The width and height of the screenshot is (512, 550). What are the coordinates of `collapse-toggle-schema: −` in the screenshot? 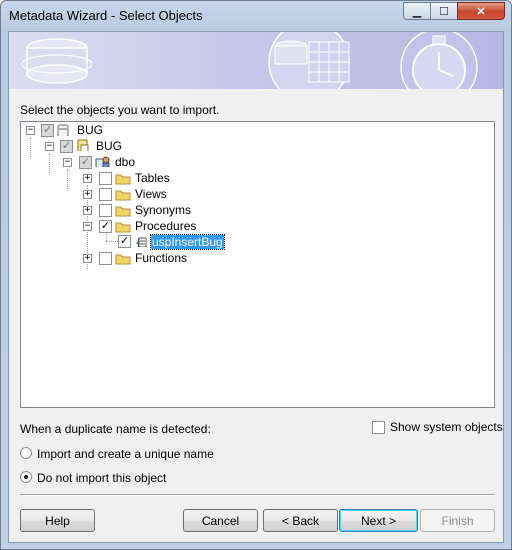 It's located at (67, 162).